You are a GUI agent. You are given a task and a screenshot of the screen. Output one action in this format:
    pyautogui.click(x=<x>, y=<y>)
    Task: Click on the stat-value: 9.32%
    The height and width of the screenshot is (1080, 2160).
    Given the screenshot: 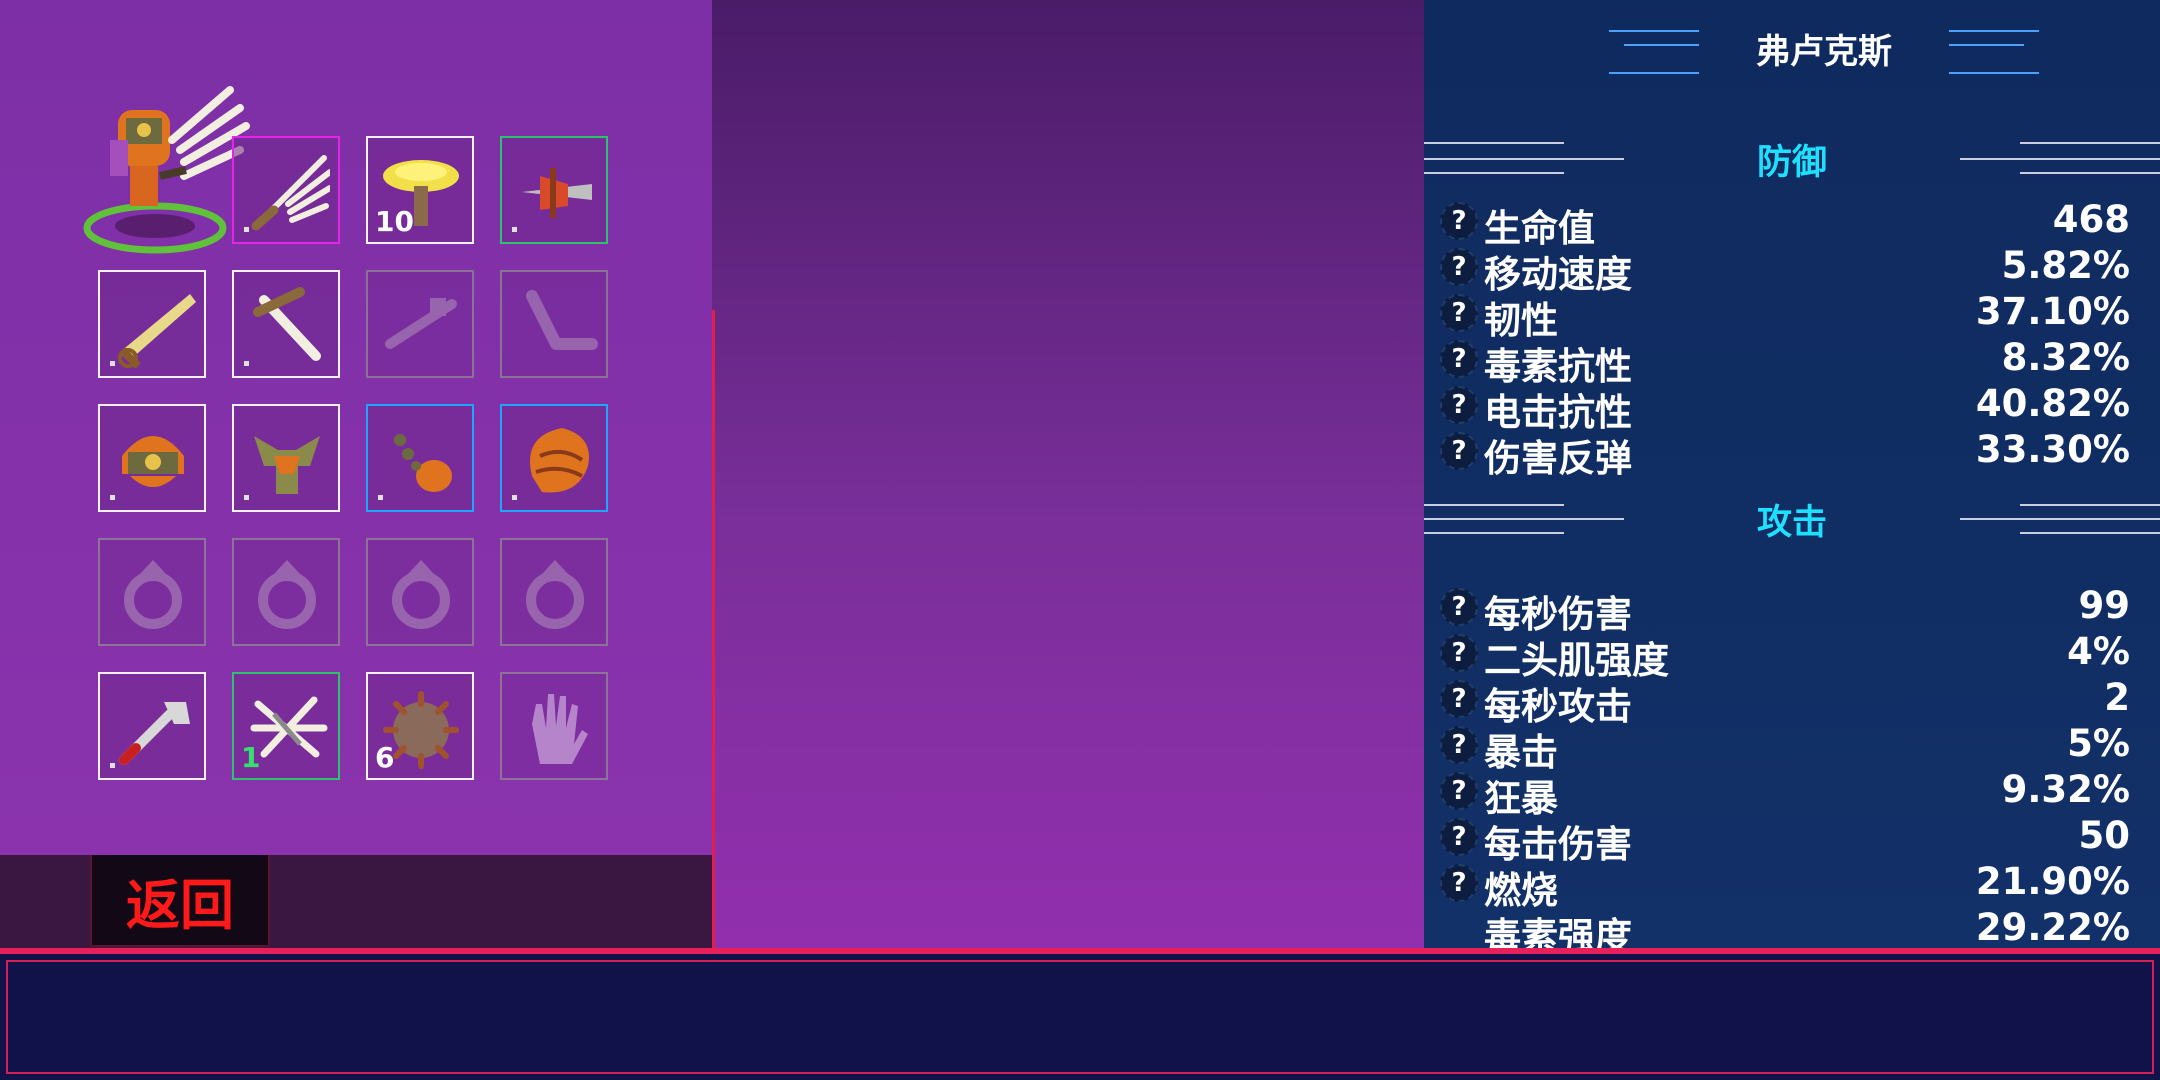 What is the action you would take?
    pyautogui.click(x=2065, y=789)
    